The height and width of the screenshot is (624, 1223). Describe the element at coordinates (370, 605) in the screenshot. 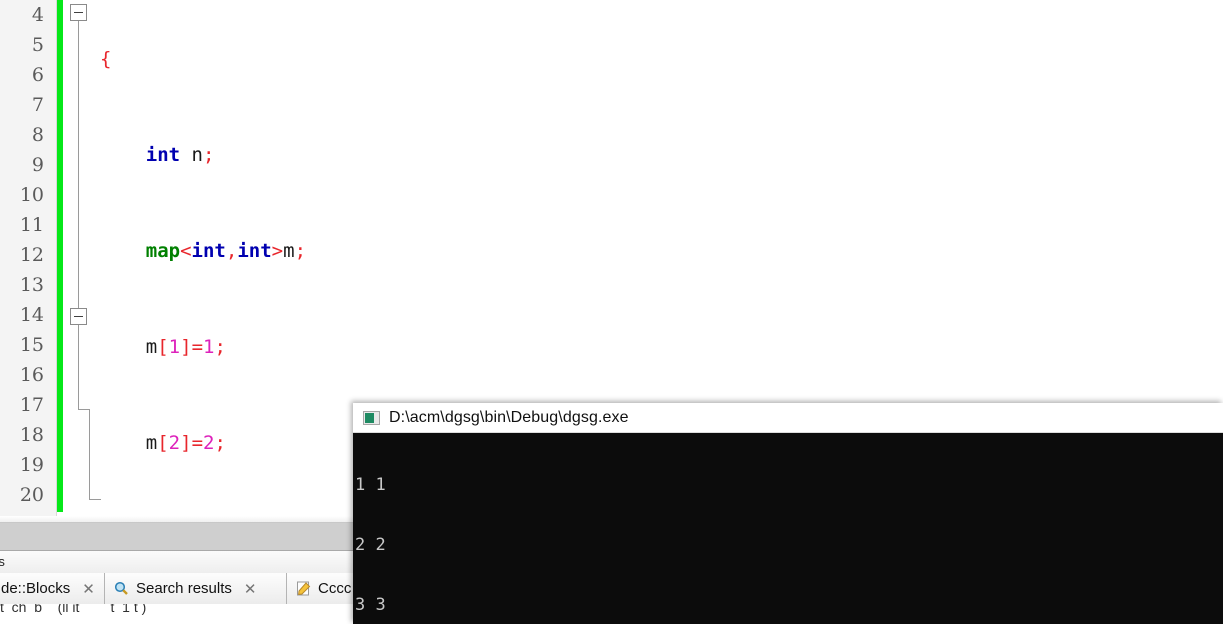

I see `console-line: 3 3` at that location.